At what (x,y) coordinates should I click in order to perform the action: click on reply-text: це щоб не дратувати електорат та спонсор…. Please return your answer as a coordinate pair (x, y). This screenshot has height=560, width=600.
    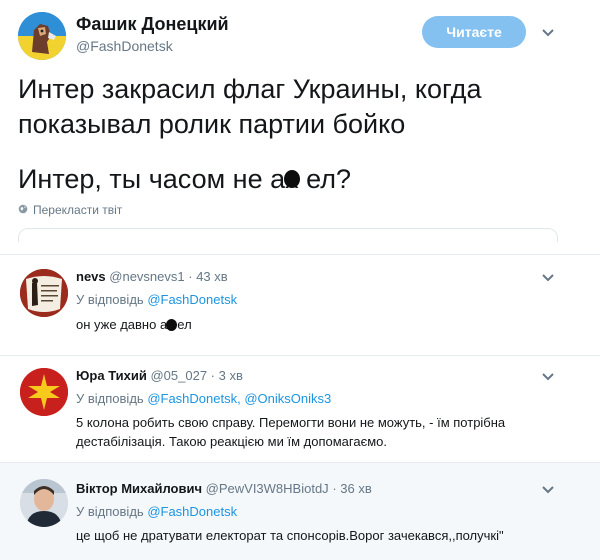
    Looking at the image, I should click on (290, 535).